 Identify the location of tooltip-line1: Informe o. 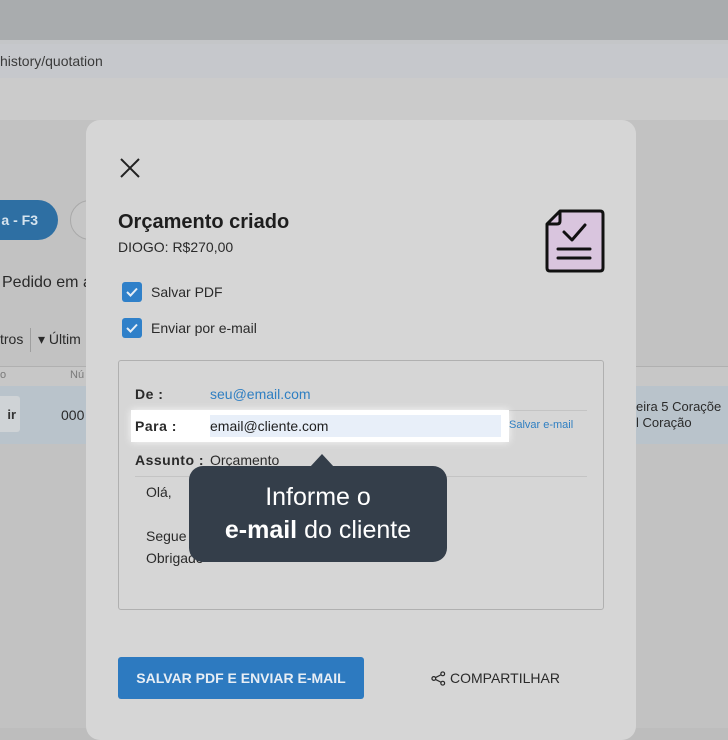
(318, 497).